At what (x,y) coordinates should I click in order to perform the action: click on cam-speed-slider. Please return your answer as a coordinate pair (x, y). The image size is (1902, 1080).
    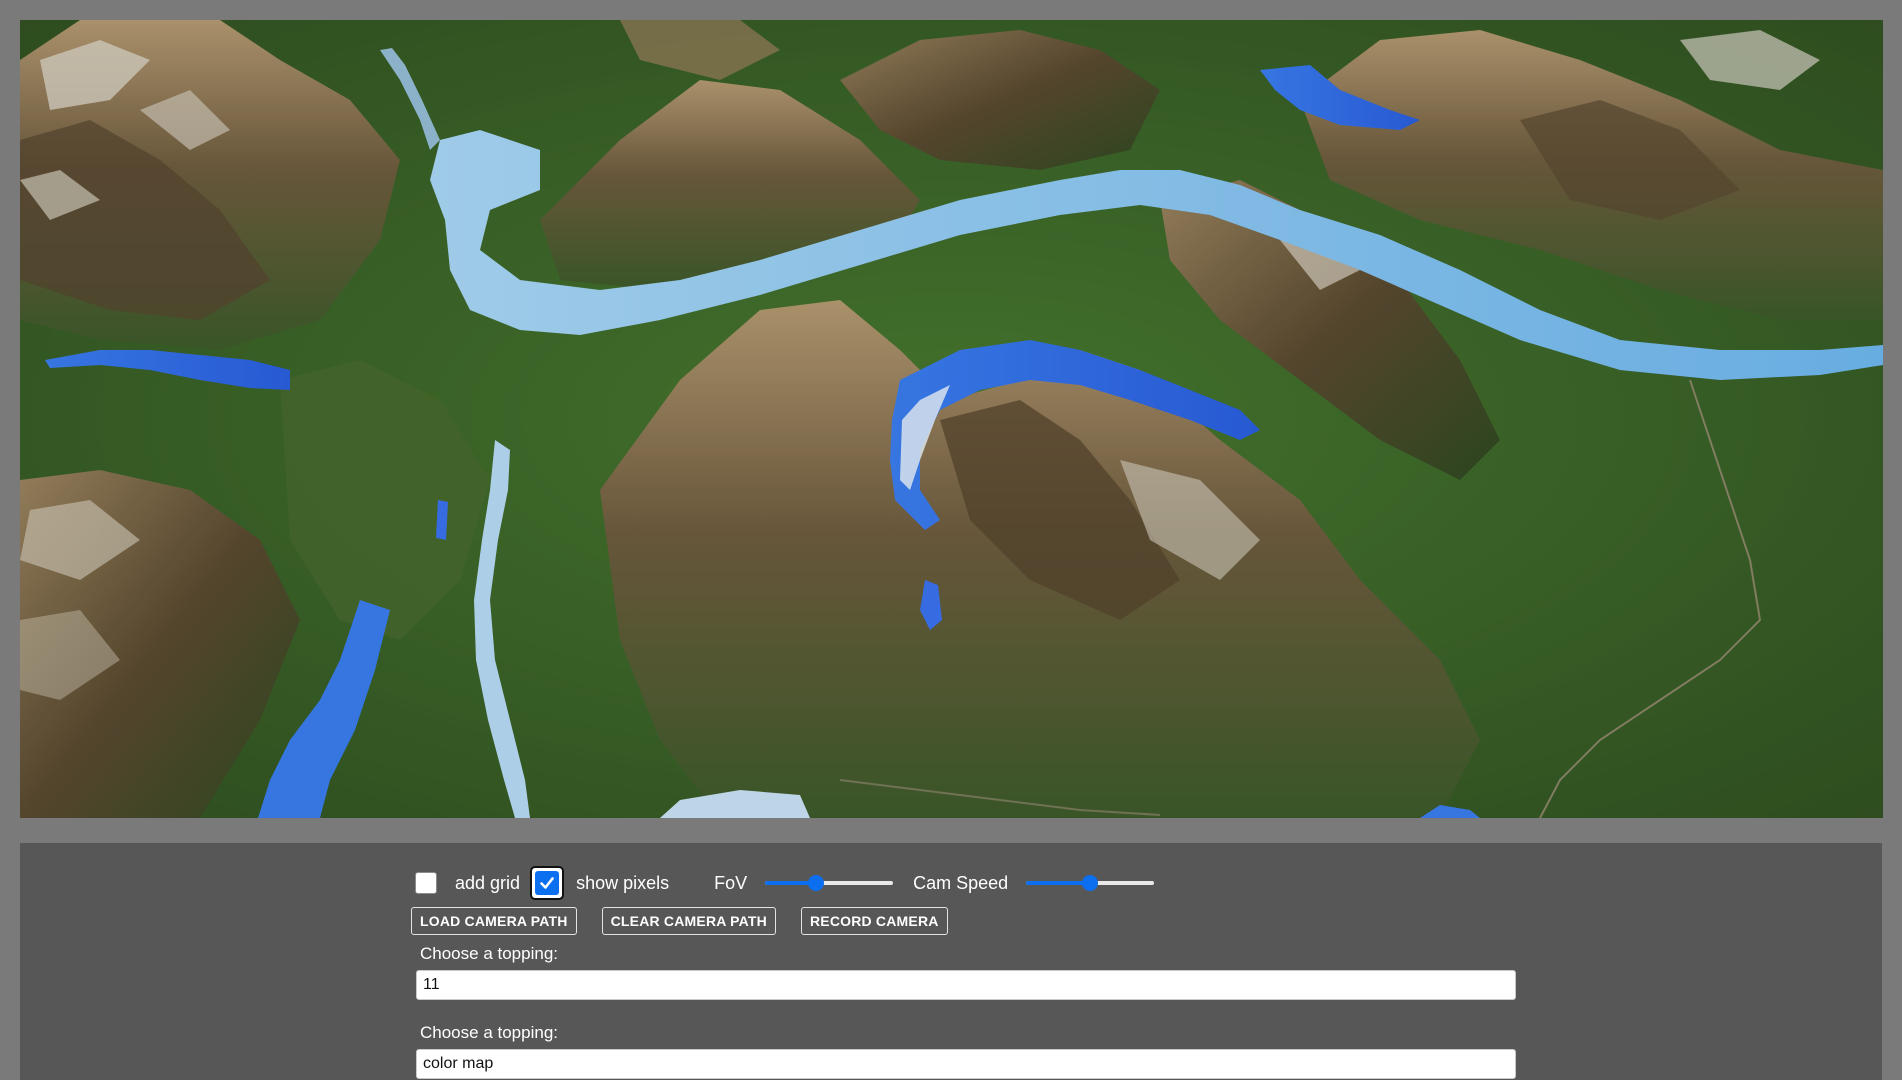
    Looking at the image, I should click on (1090, 883).